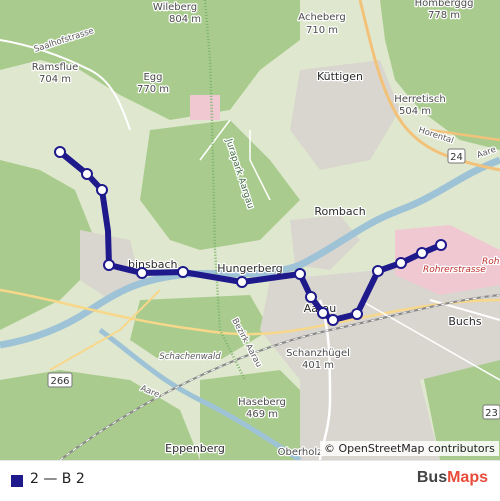 This screenshot has height=501, width=500. I want to click on brand-part-maps: Maps, so click(467, 477).